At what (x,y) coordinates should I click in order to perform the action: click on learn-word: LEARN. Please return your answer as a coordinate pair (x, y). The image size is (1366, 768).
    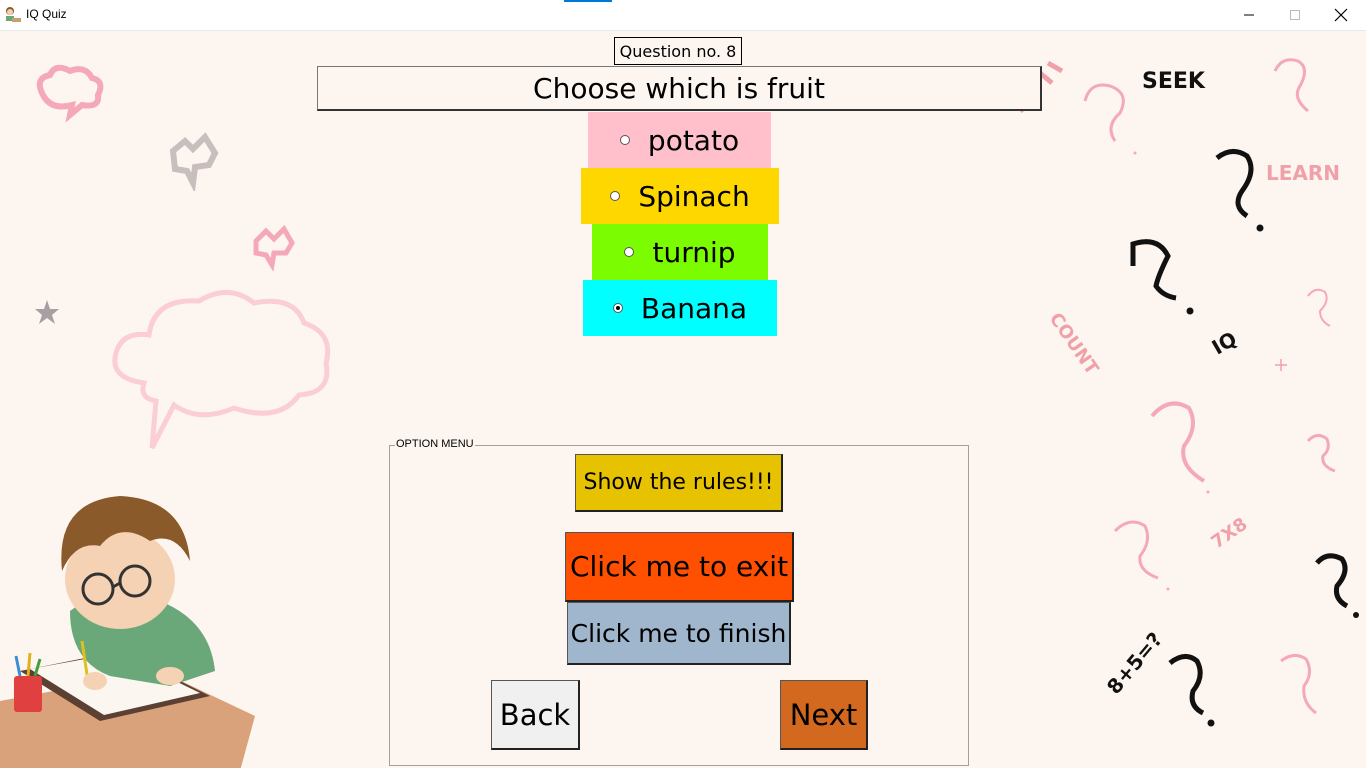
    Looking at the image, I should click on (1303, 173).